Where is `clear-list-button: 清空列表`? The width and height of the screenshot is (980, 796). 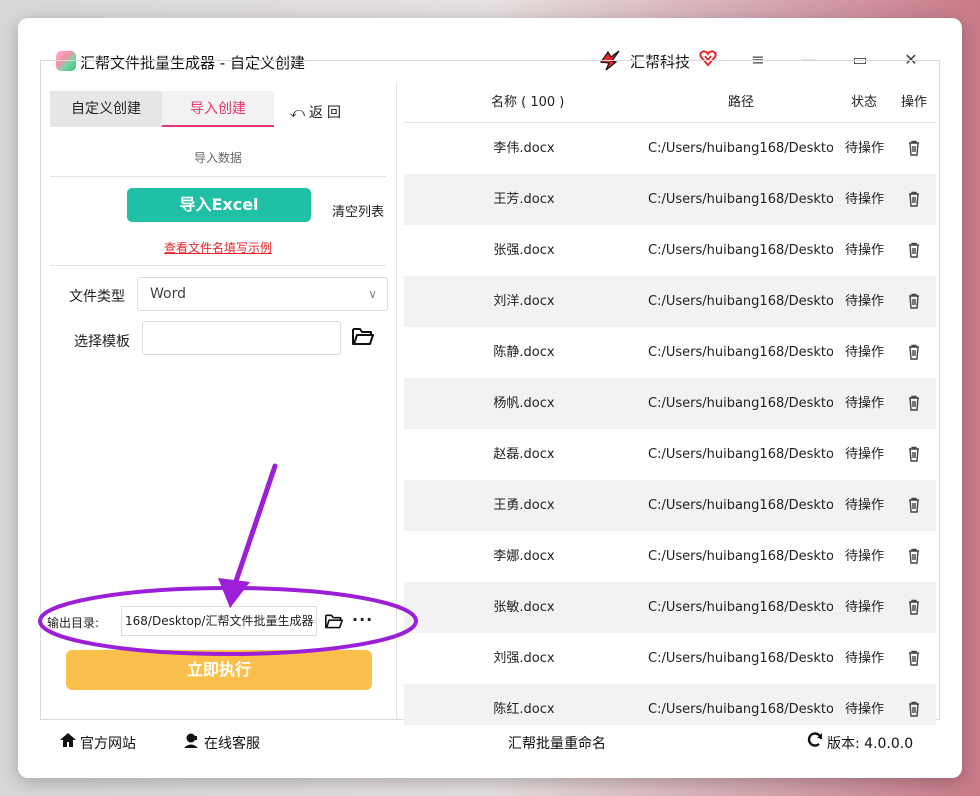 clear-list-button: 清空列表 is located at coordinates (358, 210).